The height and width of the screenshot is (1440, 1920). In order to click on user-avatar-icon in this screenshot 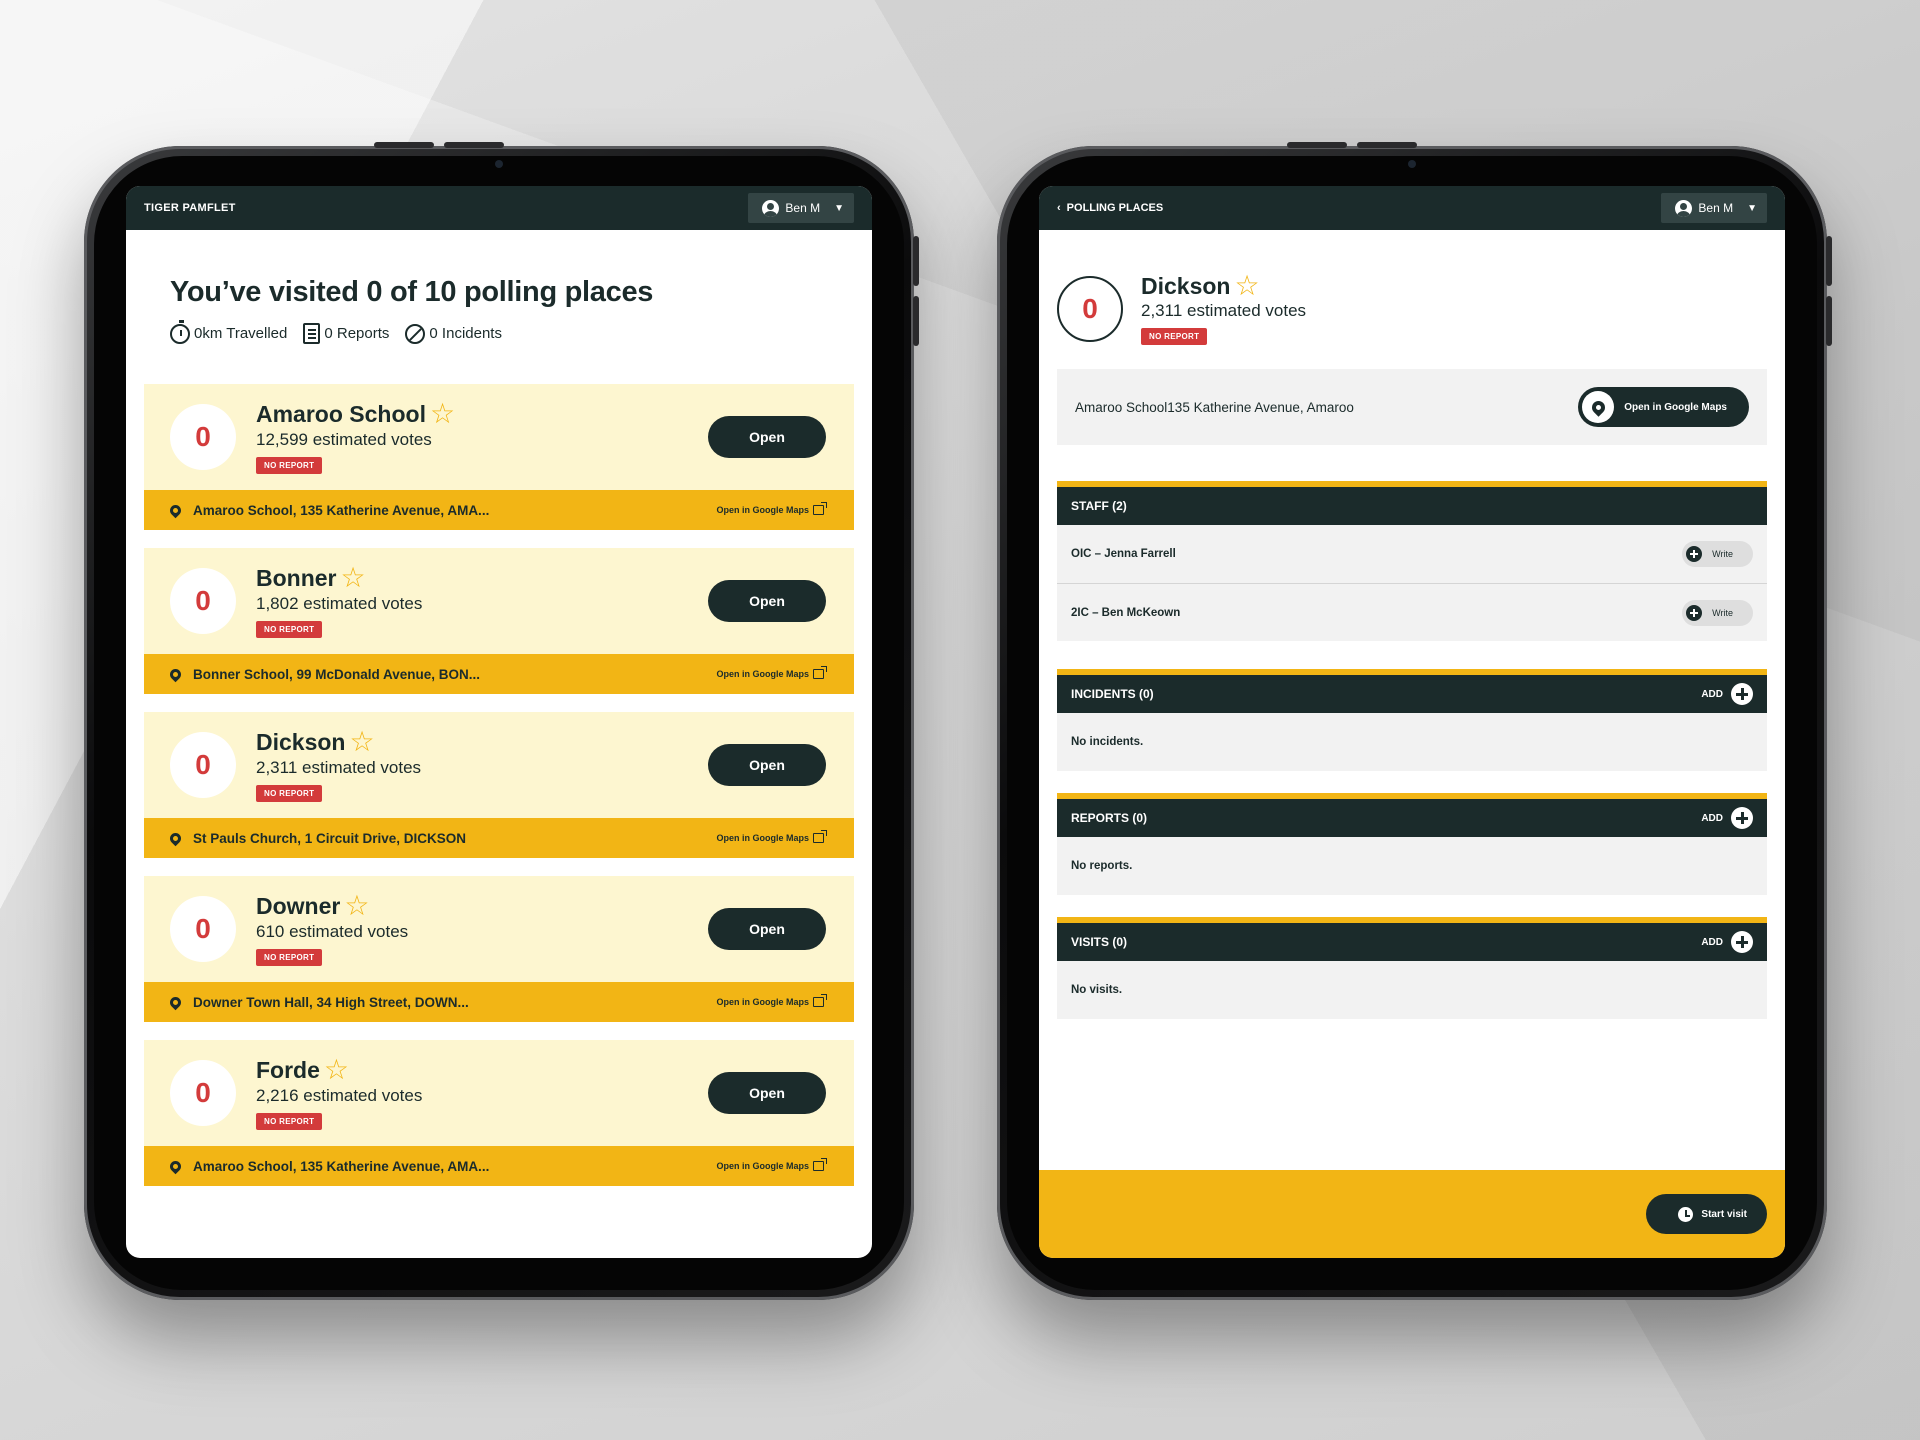, I will do `click(1684, 208)`.